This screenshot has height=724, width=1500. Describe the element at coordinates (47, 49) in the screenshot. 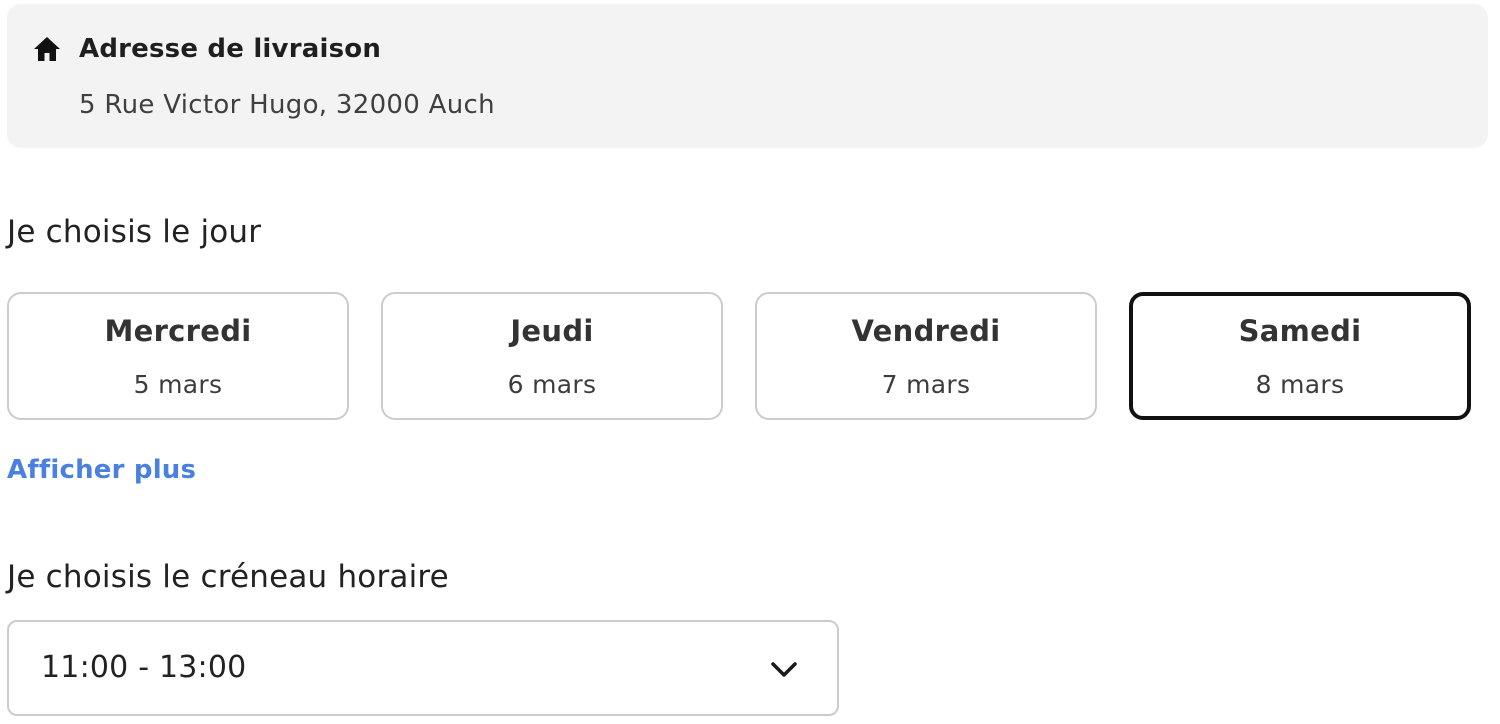

I see `home-icon` at that location.